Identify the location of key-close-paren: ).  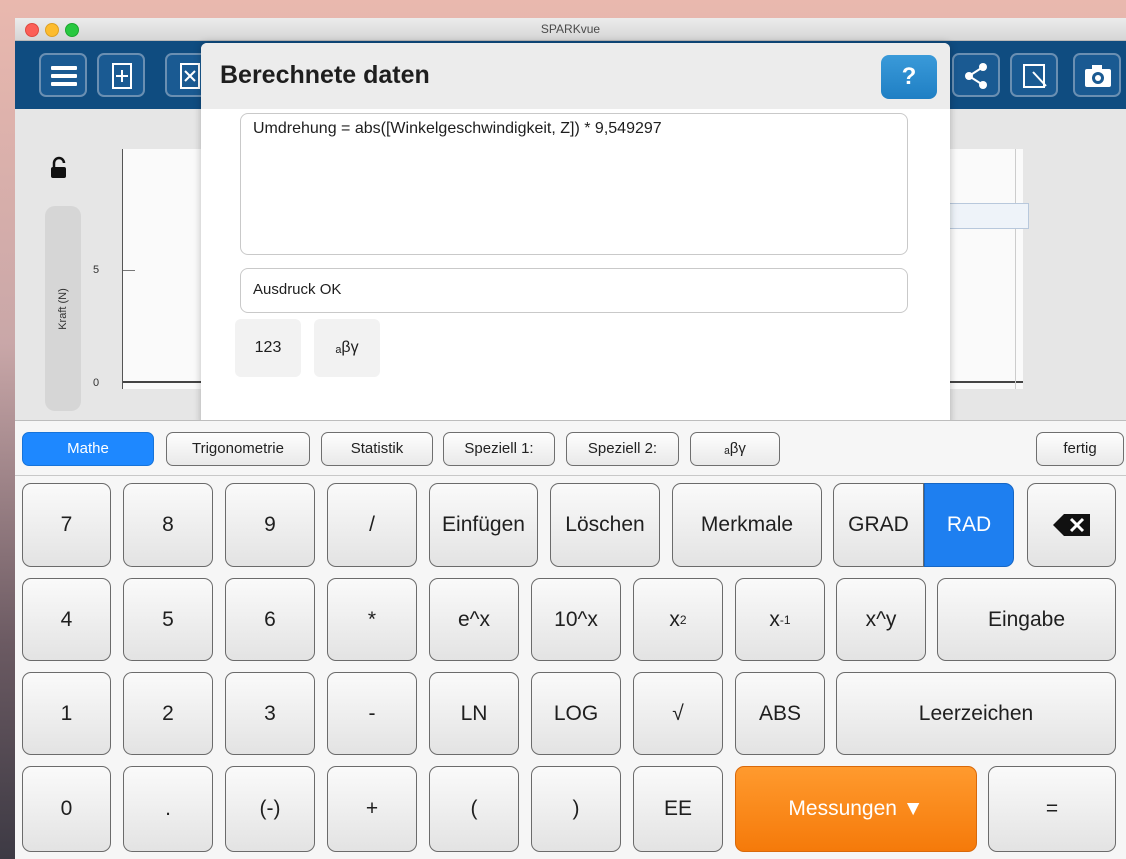
(576, 809).